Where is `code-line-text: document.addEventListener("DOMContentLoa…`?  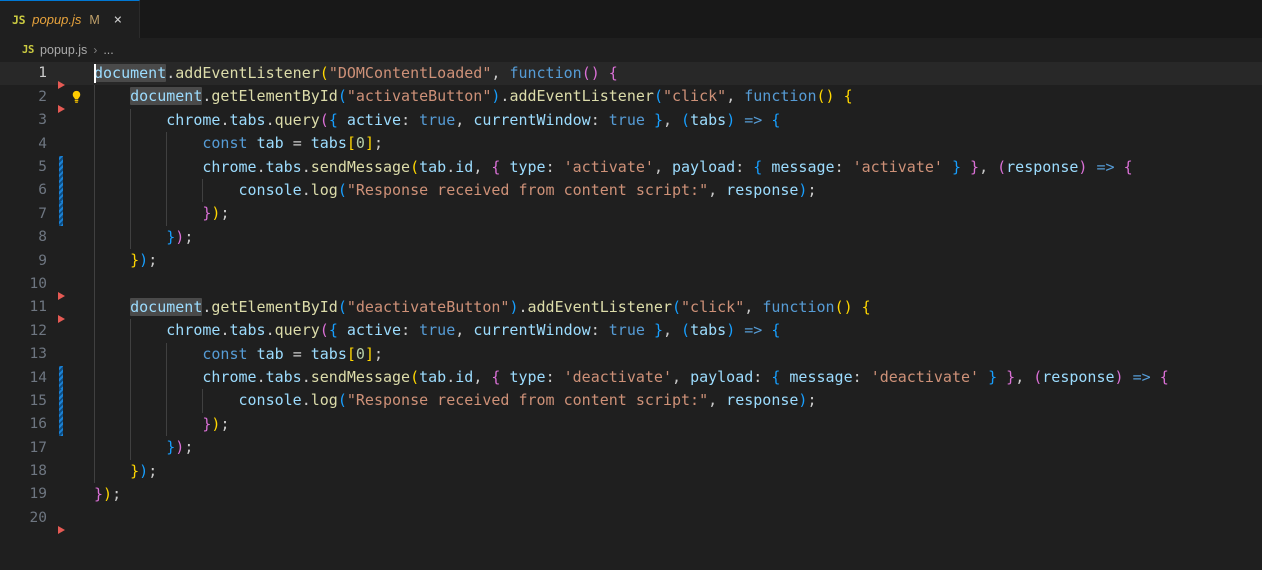 code-line-text: document.addEventListener("DOMContentLoa… is located at coordinates (675, 73).